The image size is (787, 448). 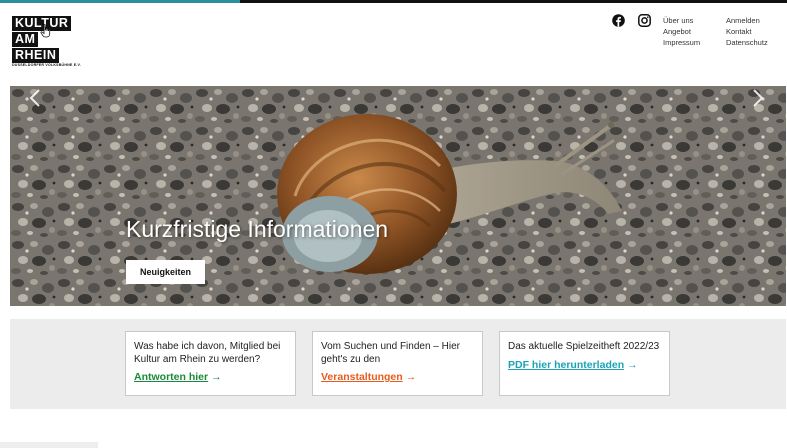 I want to click on footer-stub, so click(x=49, y=445).